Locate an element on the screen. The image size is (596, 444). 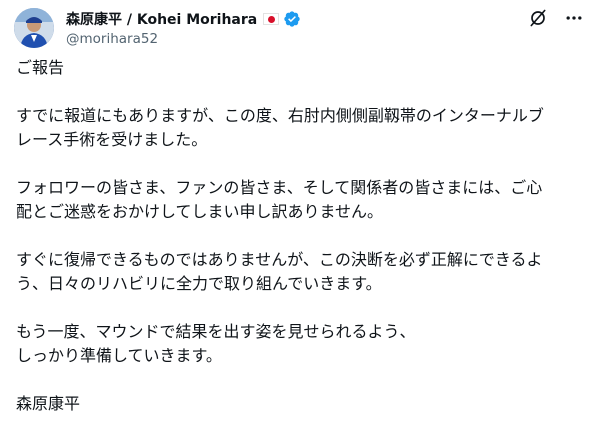
avatar is located at coordinates (34, 28).